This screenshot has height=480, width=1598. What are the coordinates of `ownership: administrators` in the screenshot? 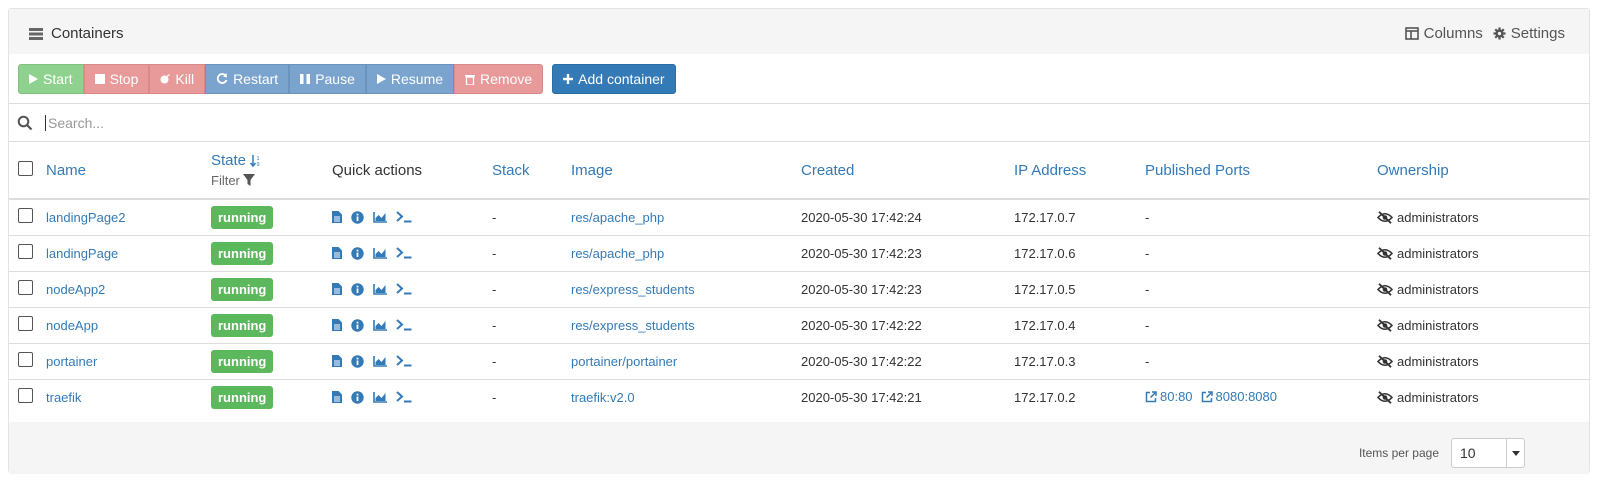 It's located at (1483, 253).